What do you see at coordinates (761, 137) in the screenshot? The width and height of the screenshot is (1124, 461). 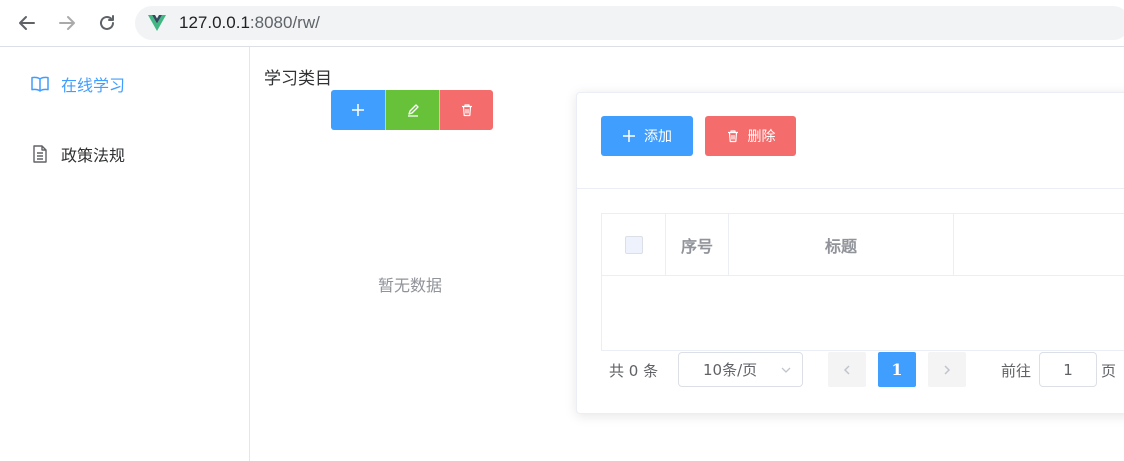 I see `delete-button-label: 删除` at bounding box center [761, 137].